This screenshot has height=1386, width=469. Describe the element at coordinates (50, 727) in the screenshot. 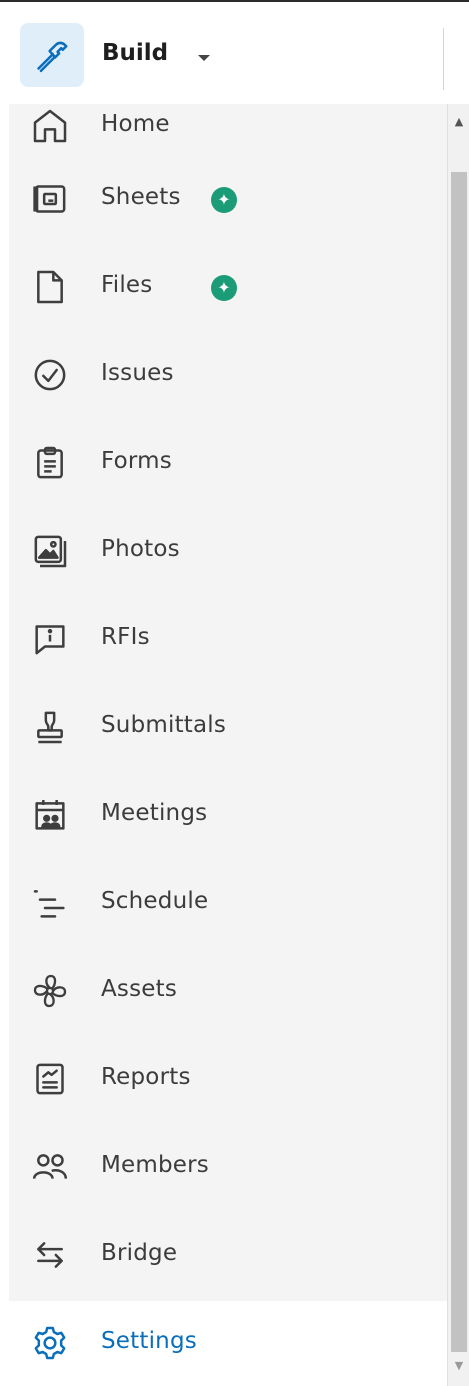

I see `stamp-icon` at that location.